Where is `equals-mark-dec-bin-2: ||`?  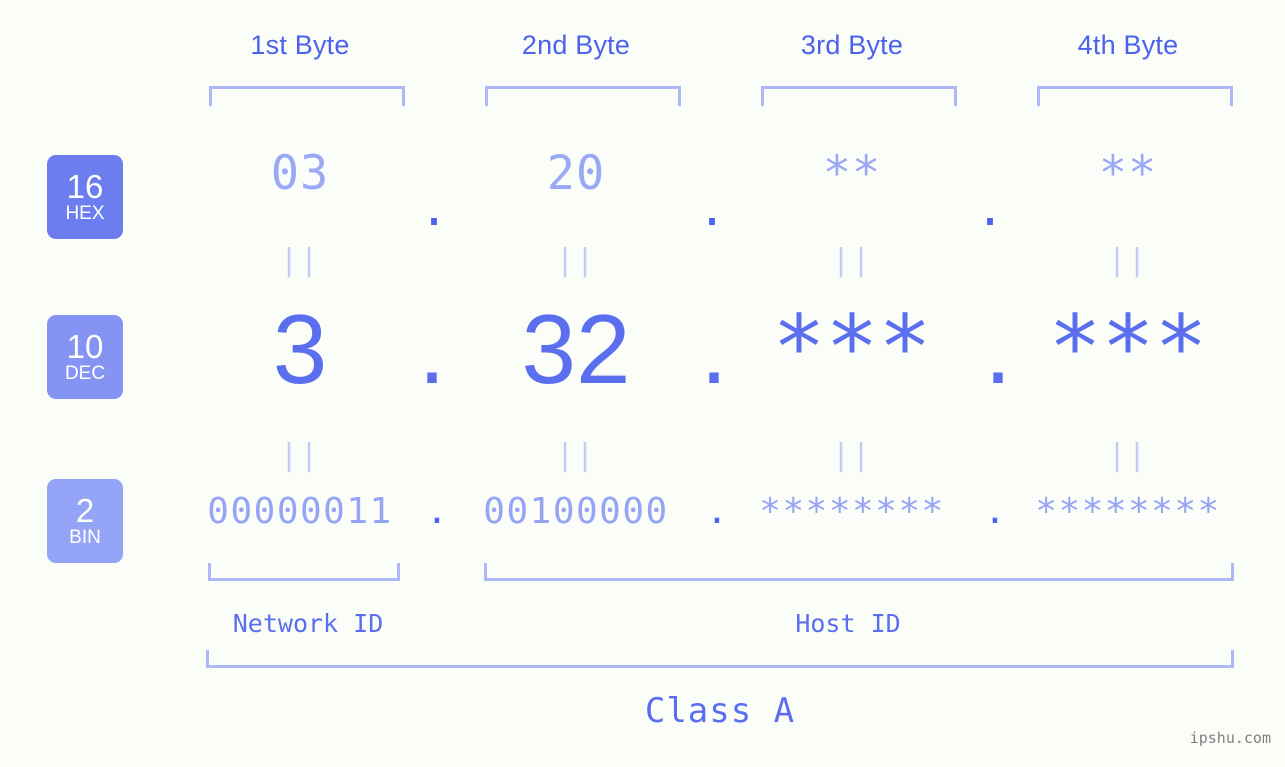
equals-mark-dec-bin-2: || is located at coordinates (576, 455).